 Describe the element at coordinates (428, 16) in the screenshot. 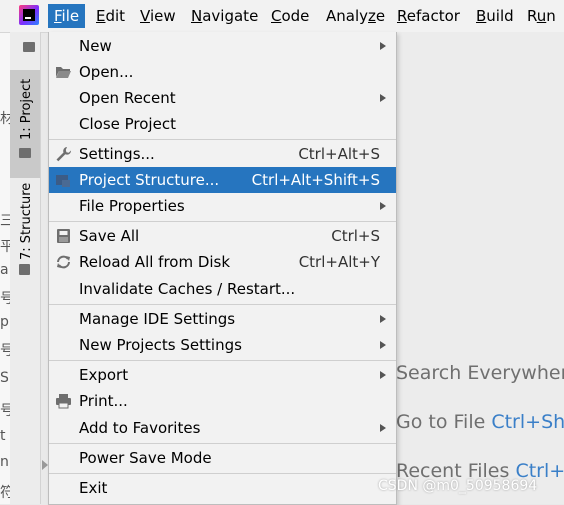

I see `menu-refactor: Refactor` at that location.